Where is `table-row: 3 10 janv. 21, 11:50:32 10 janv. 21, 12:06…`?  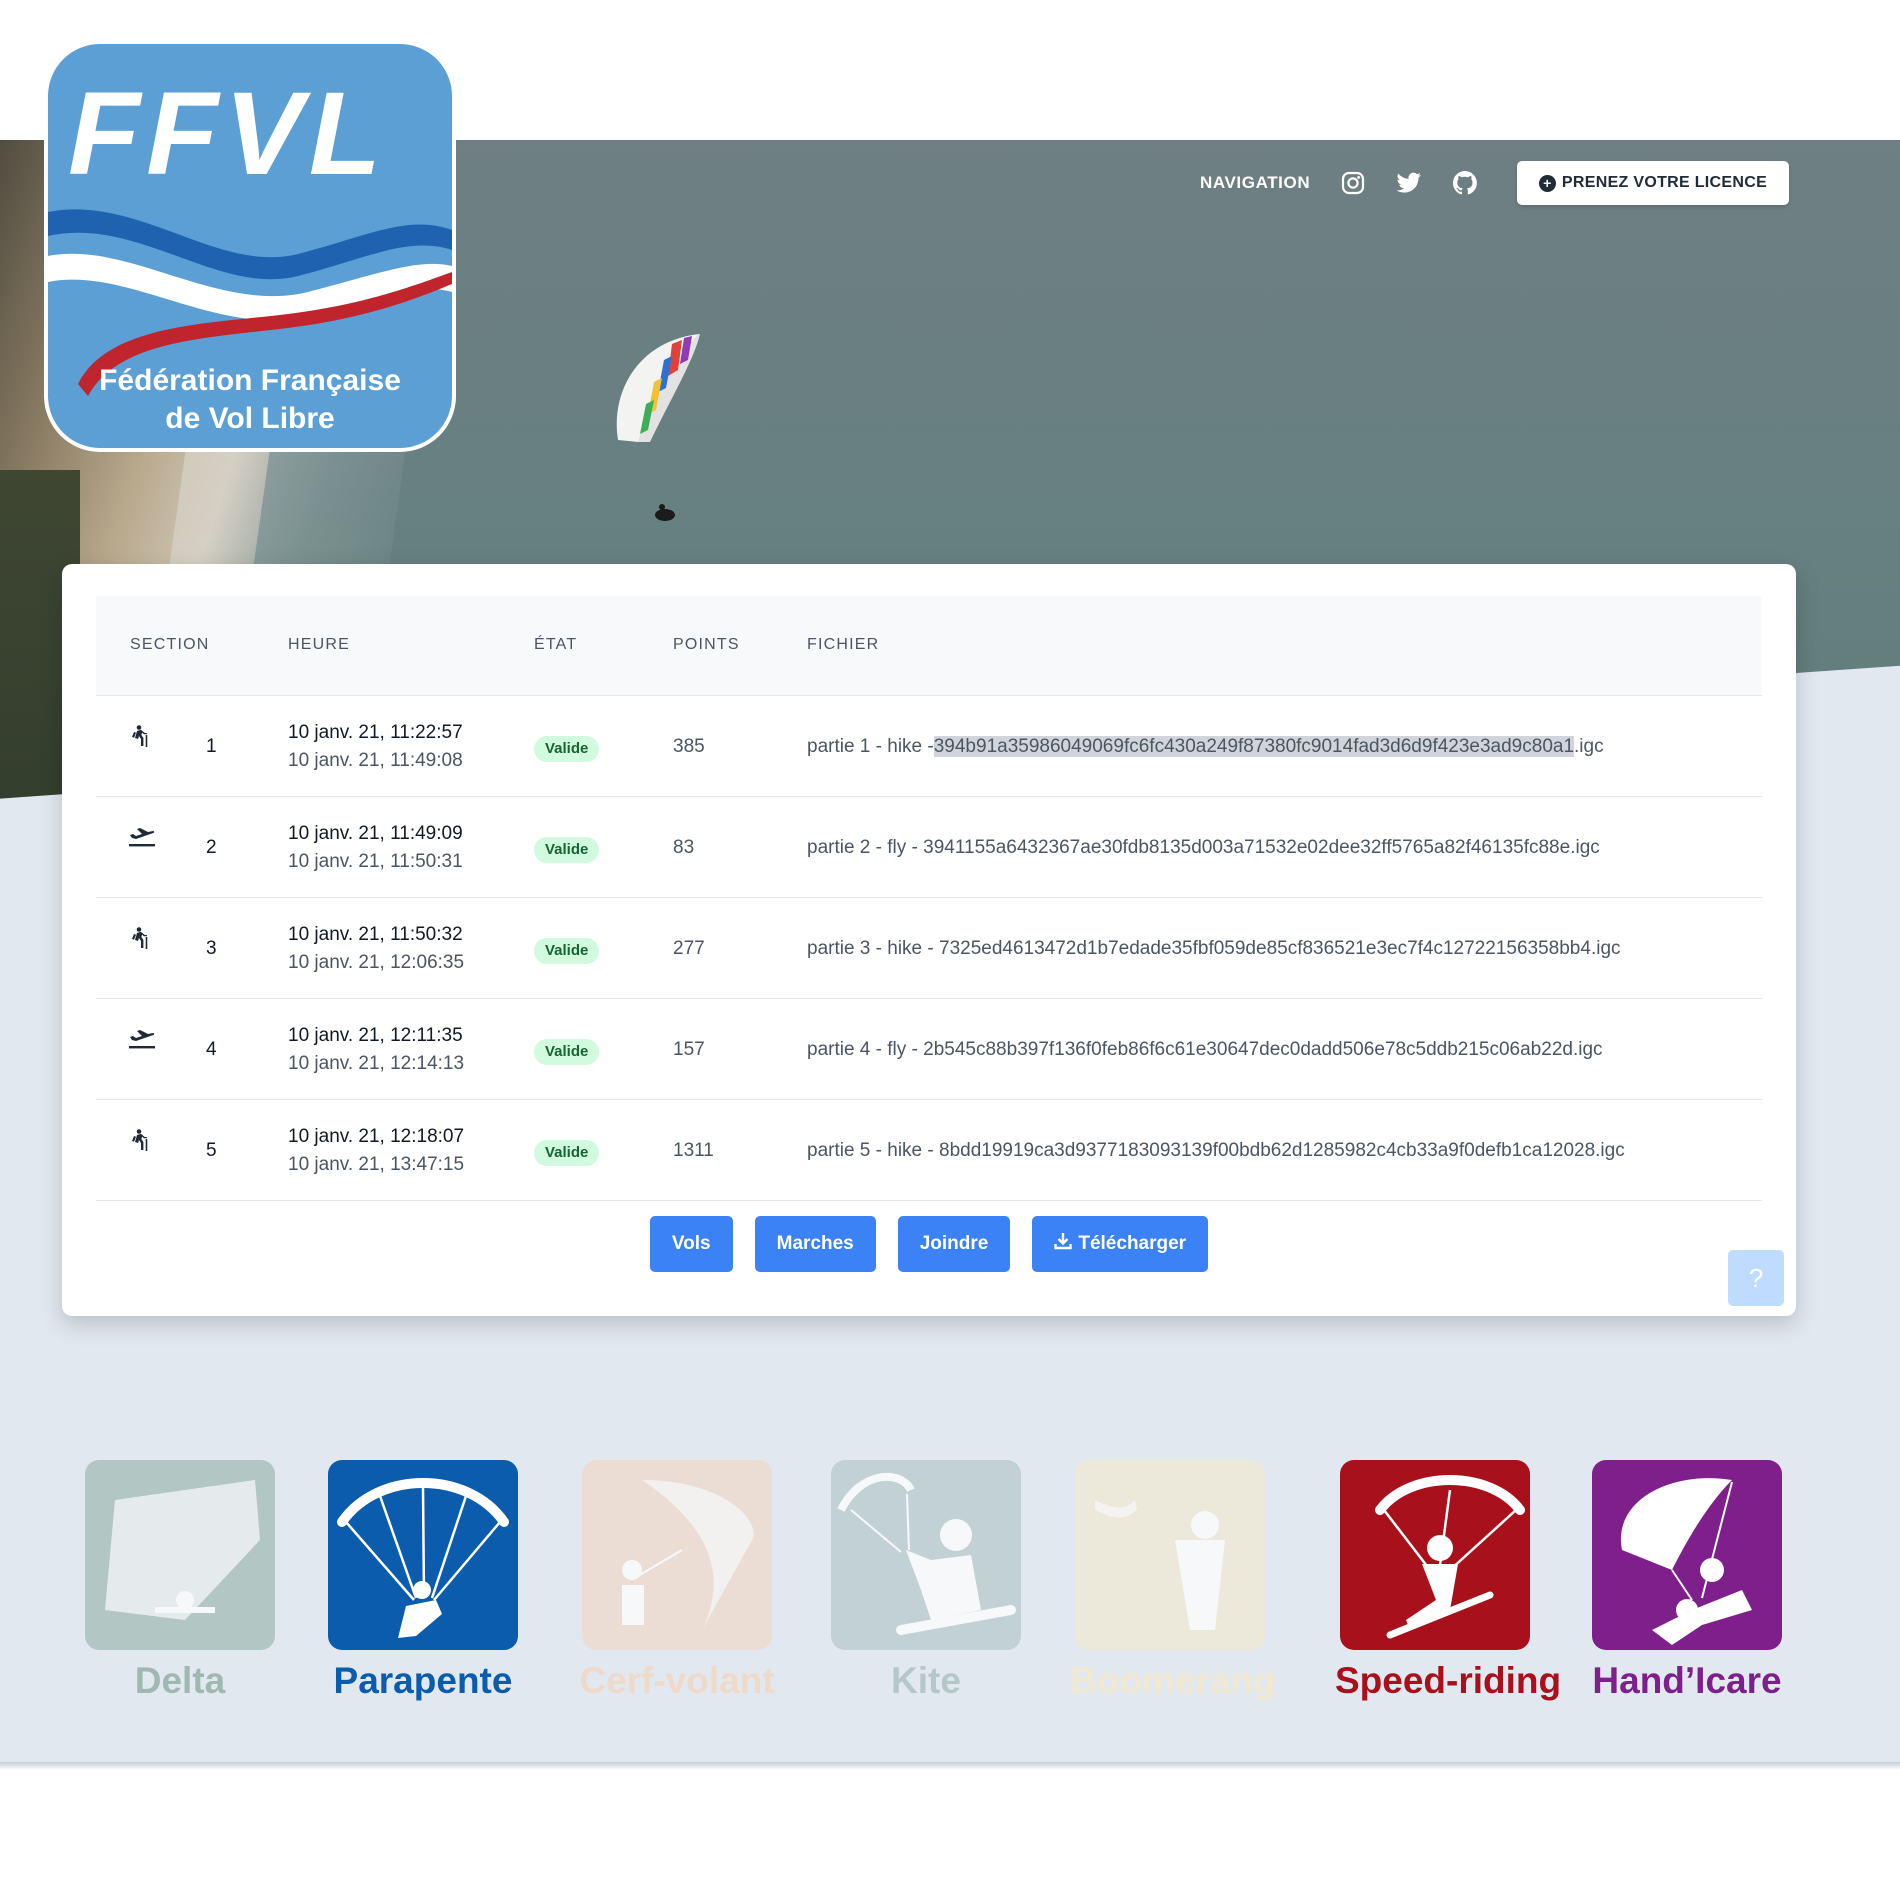 table-row: 3 10 janv. 21, 11:50:32 10 janv. 21, 12:06… is located at coordinates (929, 948).